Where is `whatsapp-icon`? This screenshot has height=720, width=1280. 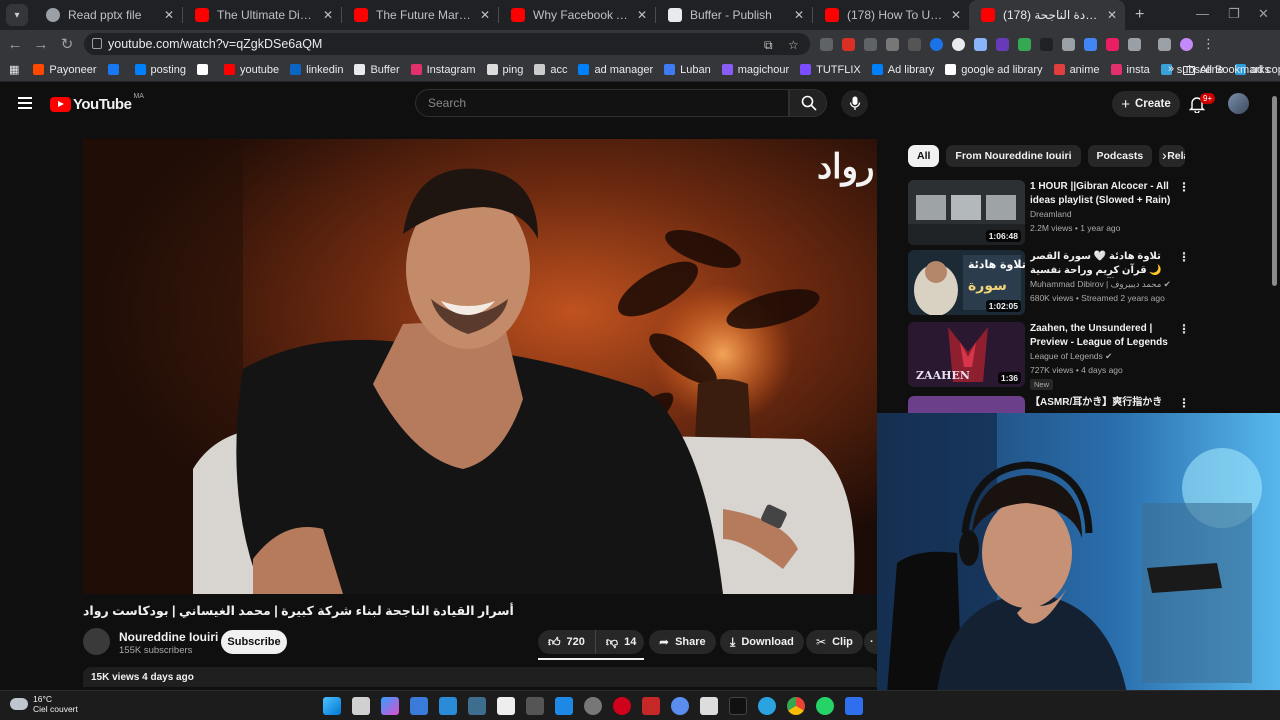
whatsapp-icon is located at coordinates (825, 706).